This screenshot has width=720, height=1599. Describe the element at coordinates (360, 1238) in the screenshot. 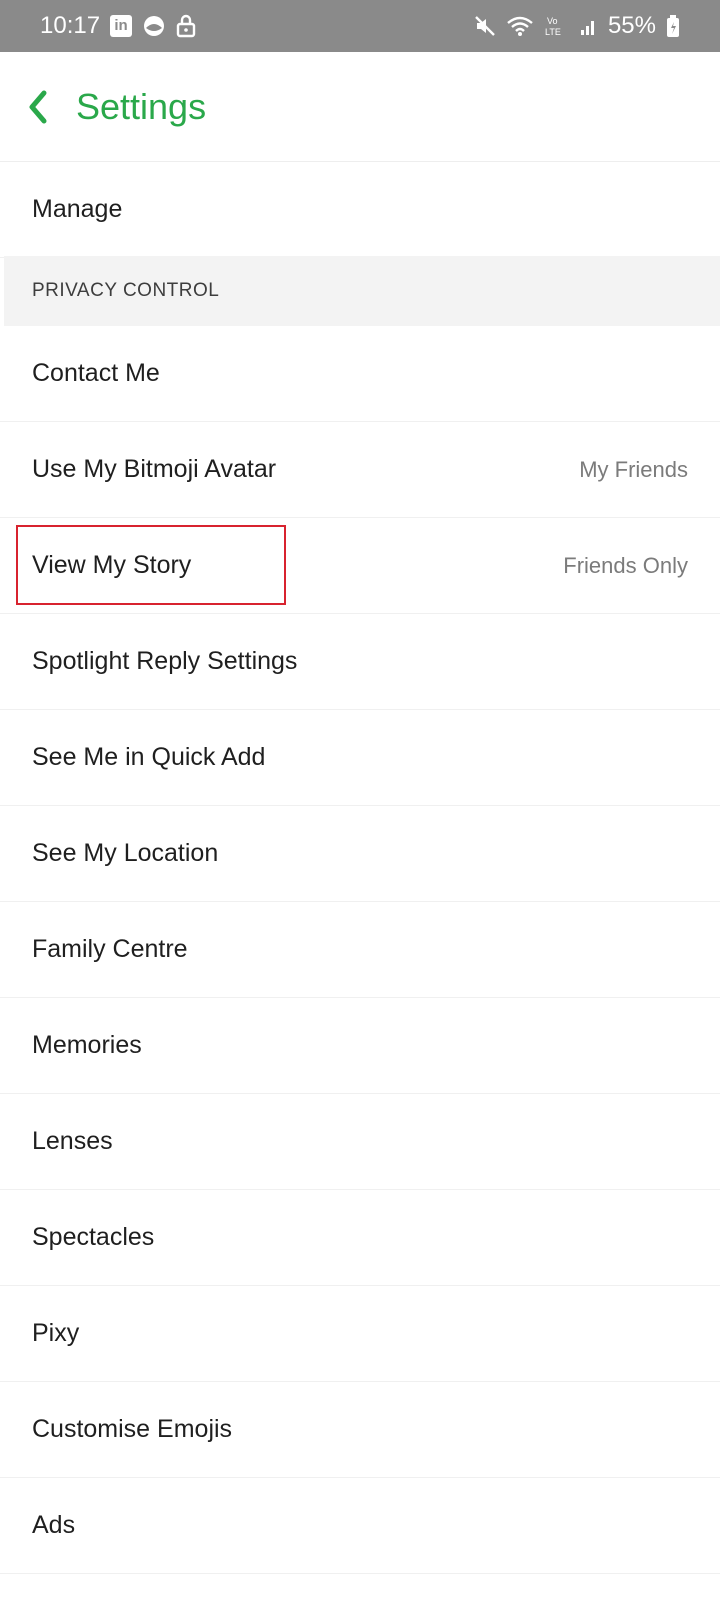

I see `settings-item-spectacles: Spectacles` at that location.